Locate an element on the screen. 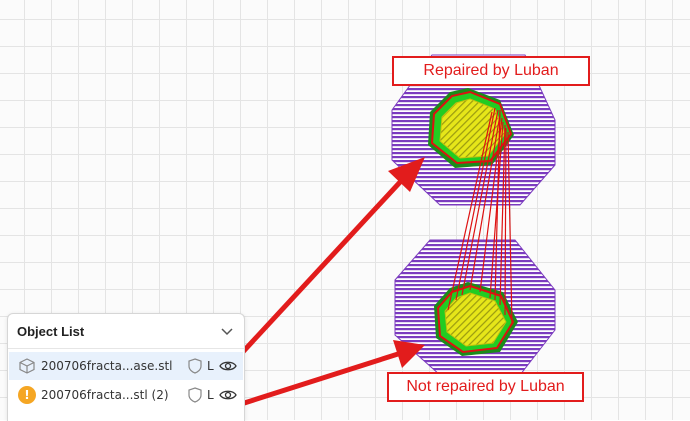 Image resolution: width=690 pixels, height=421 pixels. object-name: 200706fracta...ase.stl is located at coordinates (107, 366).